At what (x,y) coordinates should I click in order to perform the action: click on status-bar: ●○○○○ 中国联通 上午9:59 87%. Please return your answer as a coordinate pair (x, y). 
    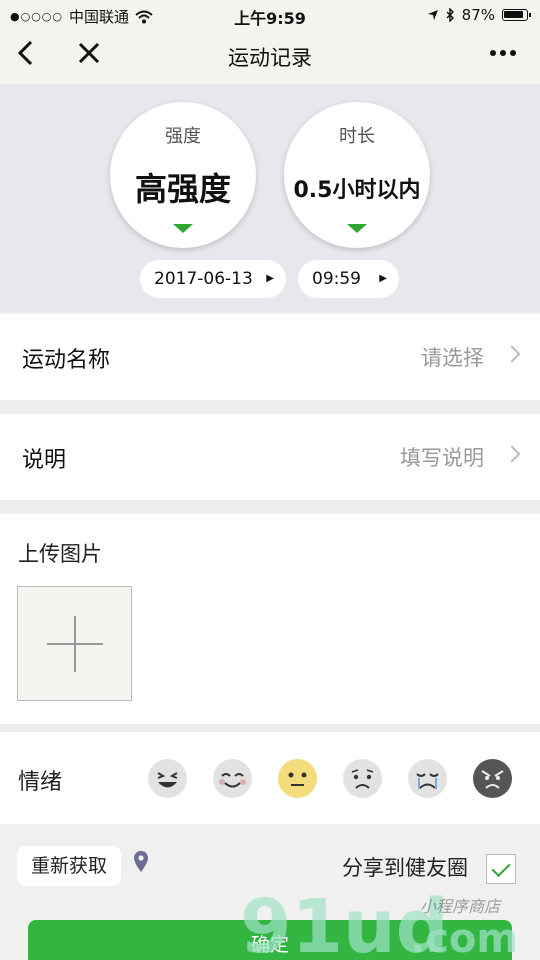
    Looking at the image, I should click on (270, 15).